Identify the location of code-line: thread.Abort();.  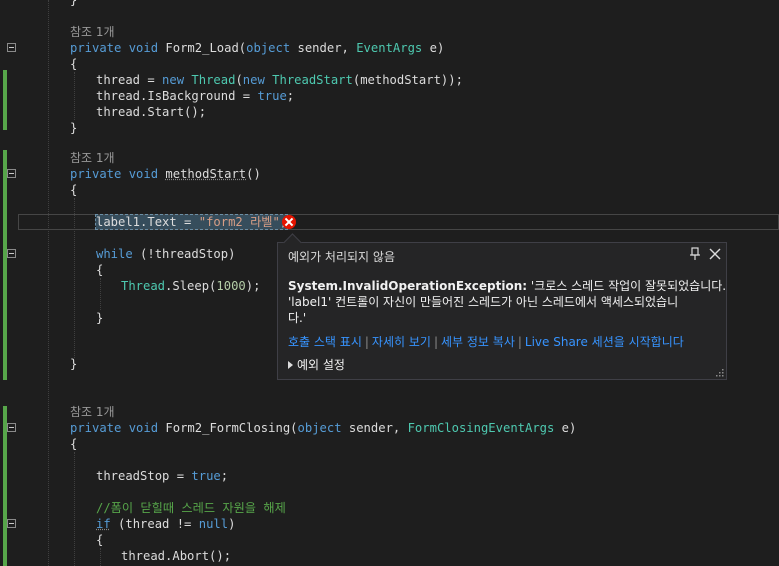
(176, 556).